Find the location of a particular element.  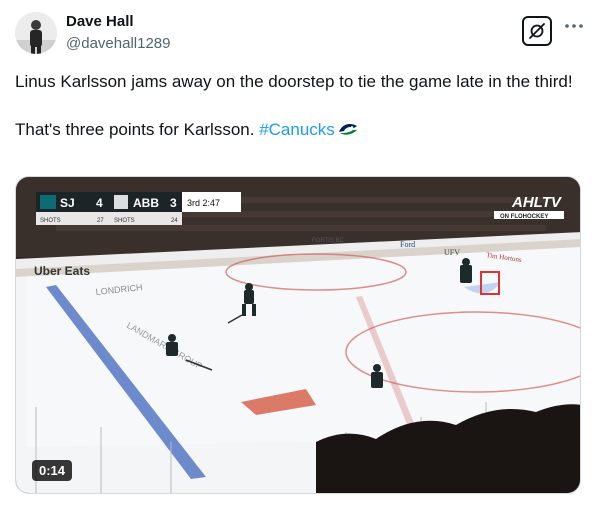

board-ad-ford: Ford is located at coordinates (407, 244).